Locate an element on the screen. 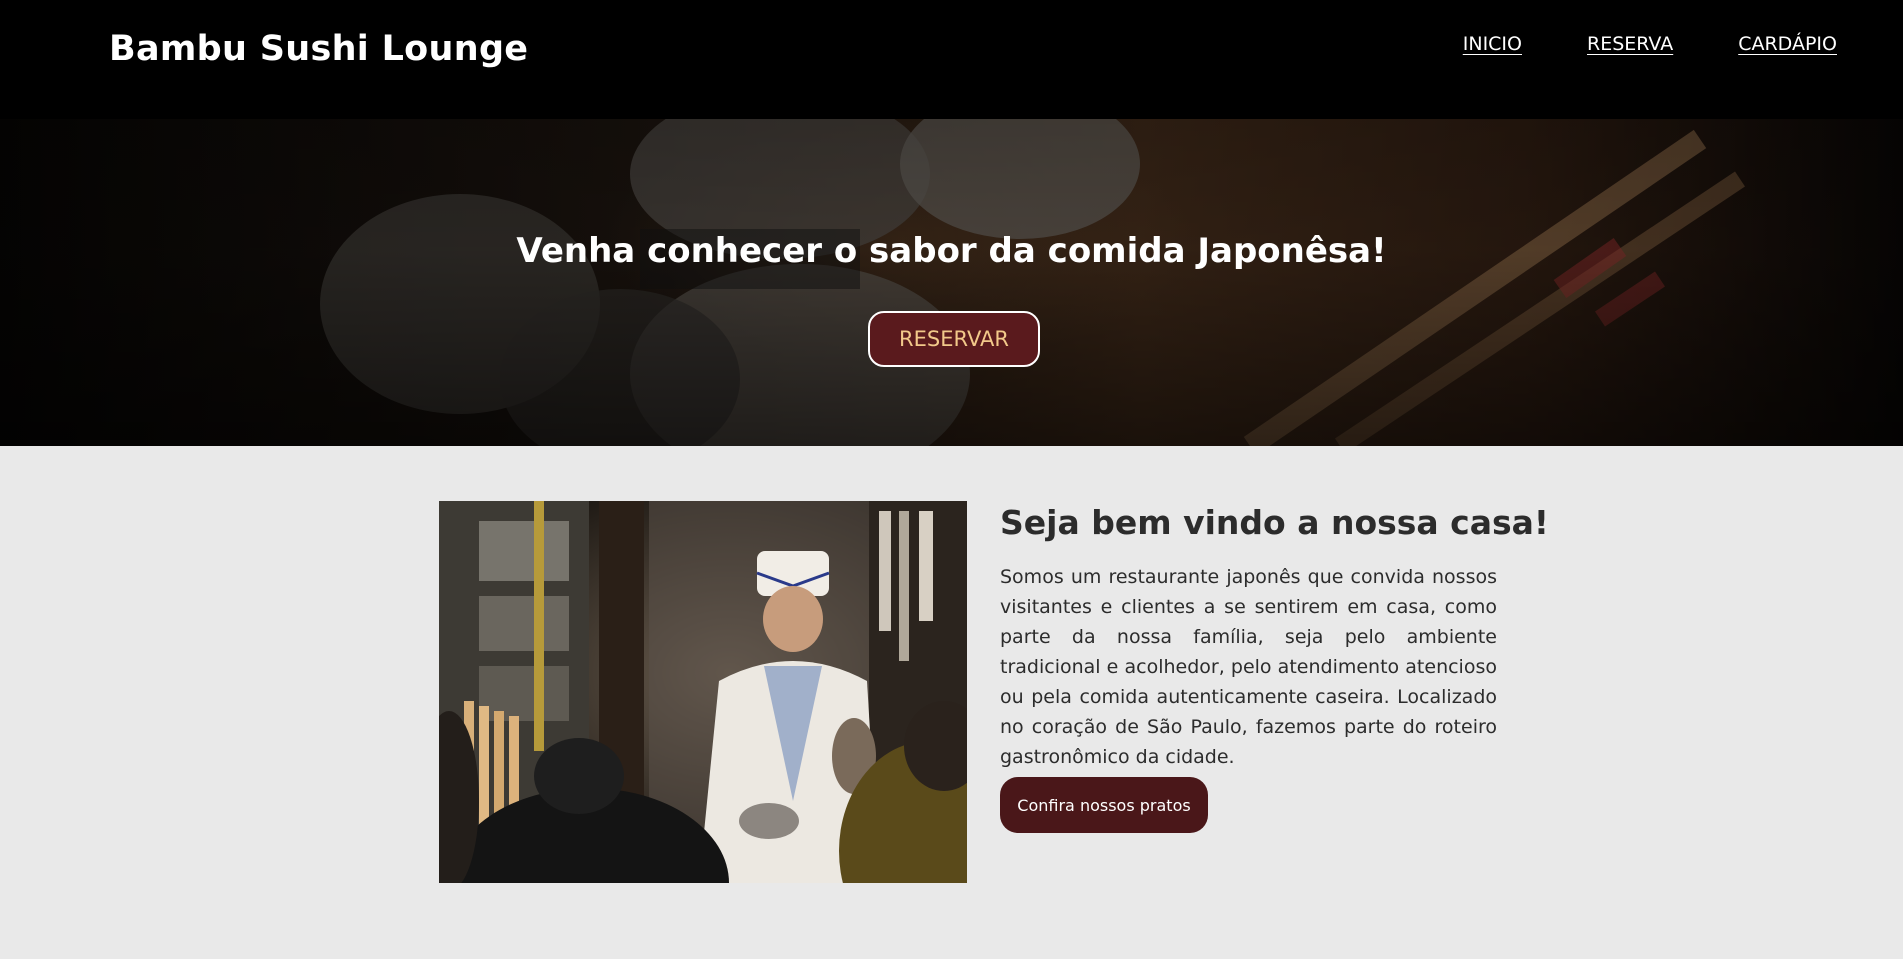 The width and height of the screenshot is (1903, 959). welcome-title: Seja bem vindo a nossa casa! is located at coordinates (1274, 522).